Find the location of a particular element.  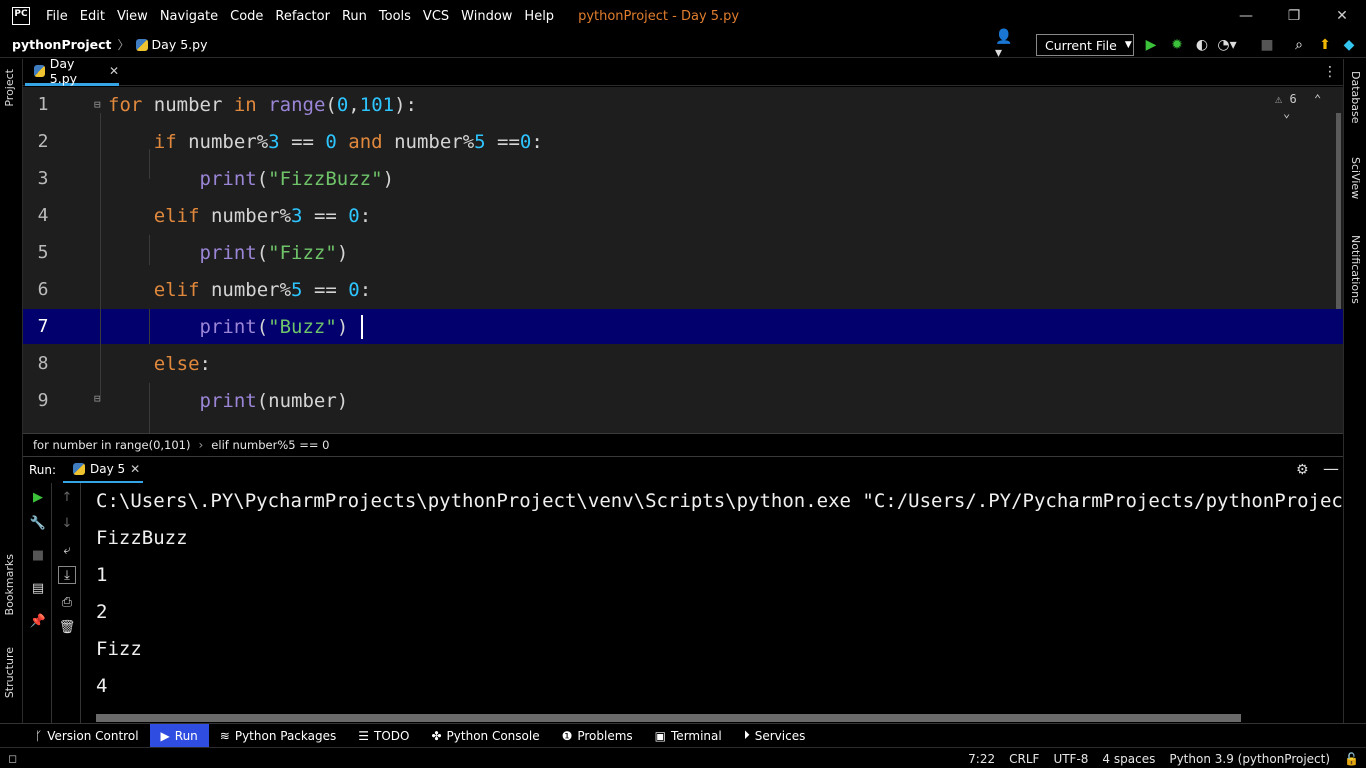

tab-terminal: ▣ Terminal is located at coordinates (688, 736).